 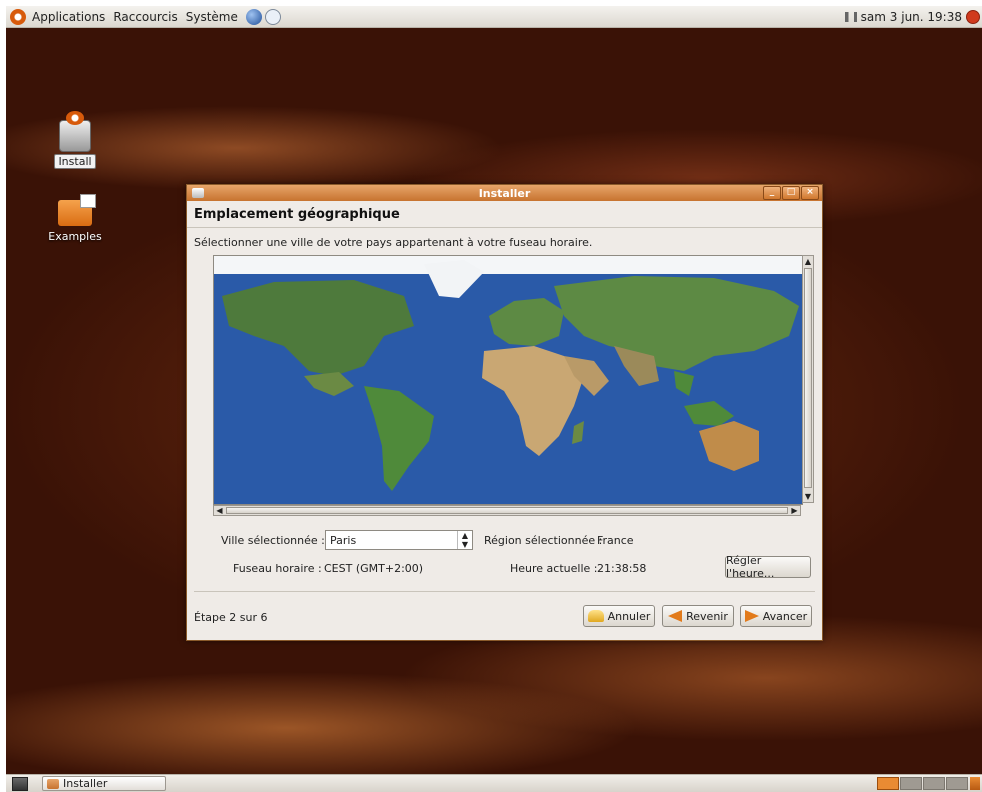 What do you see at coordinates (343, 540) in the screenshot?
I see `city-select-value: Paris` at bounding box center [343, 540].